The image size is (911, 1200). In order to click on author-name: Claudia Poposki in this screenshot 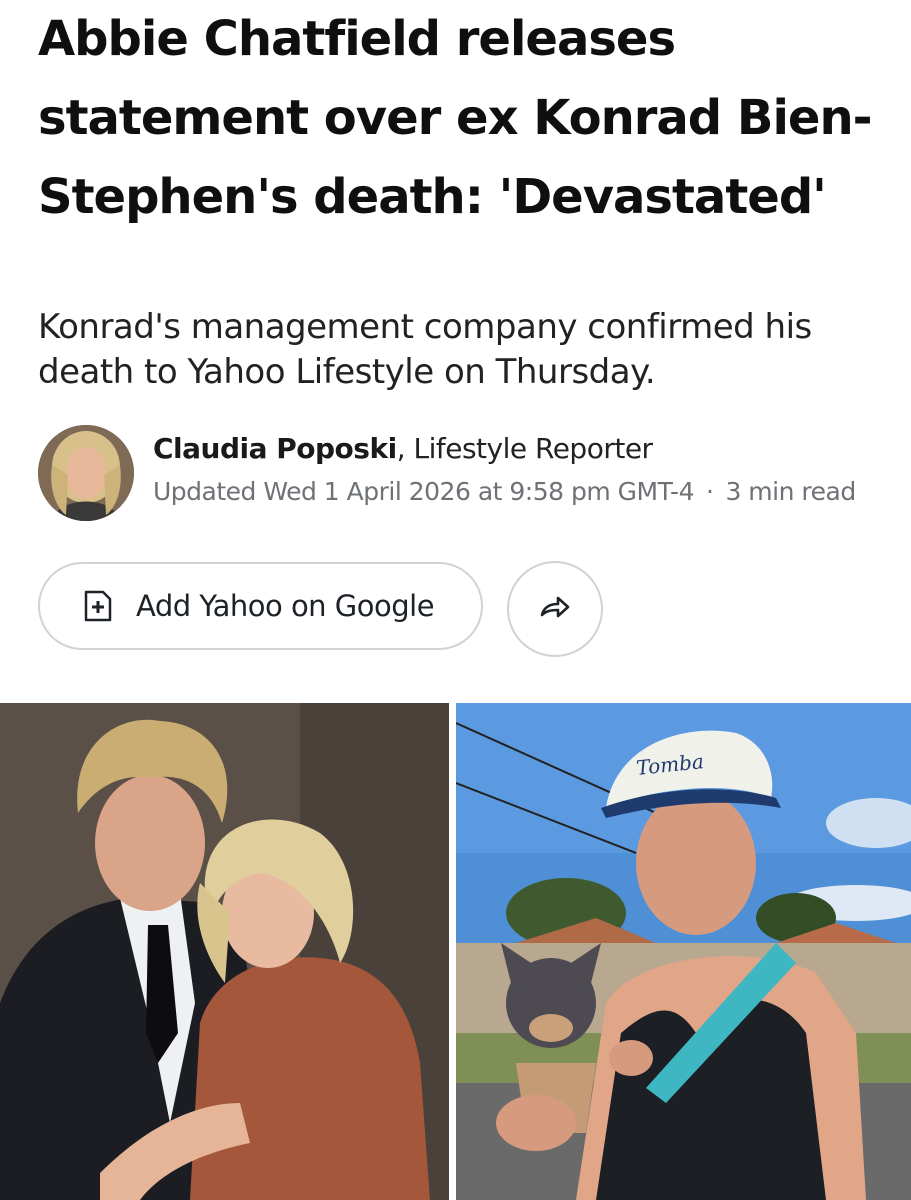, I will do `click(275, 448)`.